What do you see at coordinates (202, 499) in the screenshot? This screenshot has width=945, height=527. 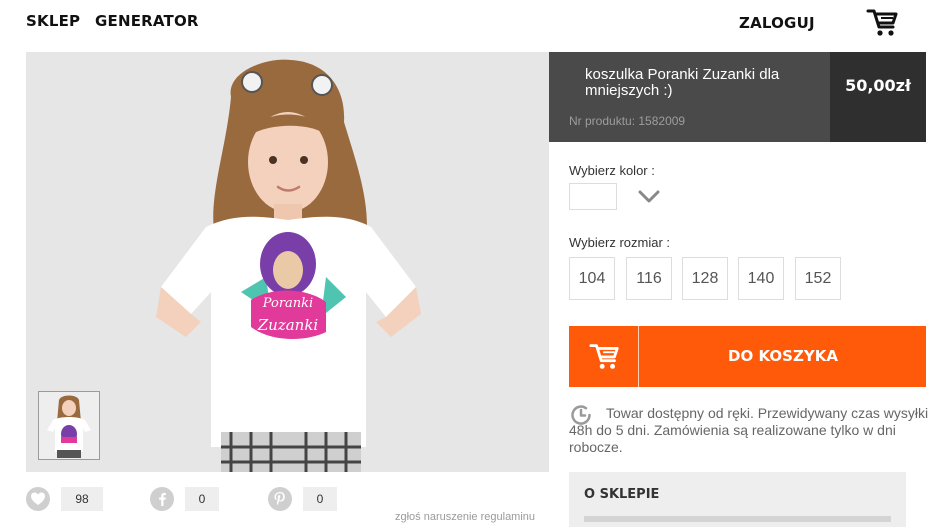 I see `facebook-count: 0` at bounding box center [202, 499].